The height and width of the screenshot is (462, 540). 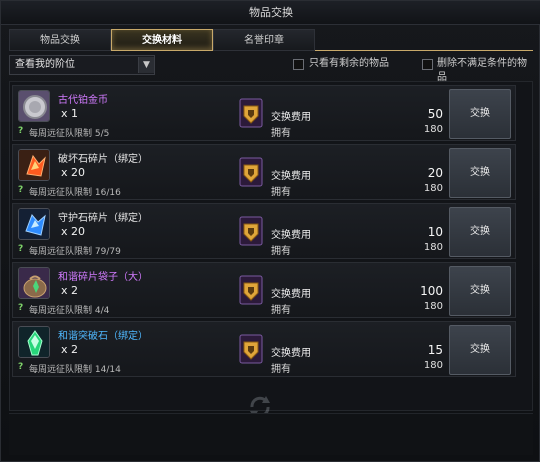 I want to click on weekly-limit: 每周远征队限制 14/14, so click(x=75, y=370).